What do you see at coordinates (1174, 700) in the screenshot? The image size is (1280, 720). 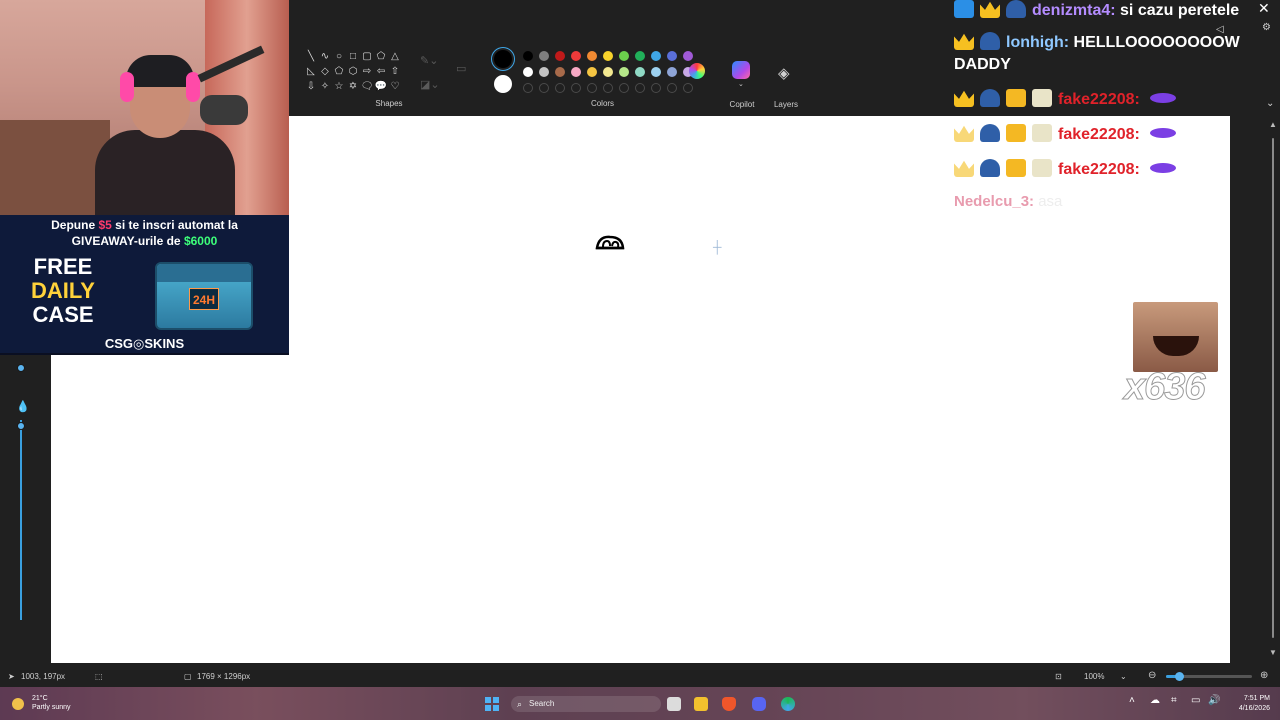 I see `network-icon: ⌗` at bounding box center [1174, 700].